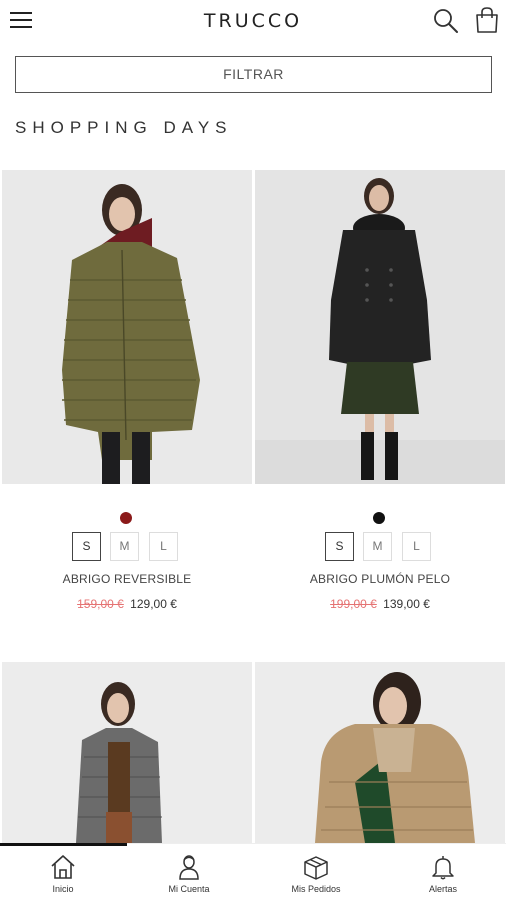 Image resolution: width=506 pixels, height=900 pixels. Describe the element at coordinates (189, 867) in the screenshot. I see `user-icon` at that location.